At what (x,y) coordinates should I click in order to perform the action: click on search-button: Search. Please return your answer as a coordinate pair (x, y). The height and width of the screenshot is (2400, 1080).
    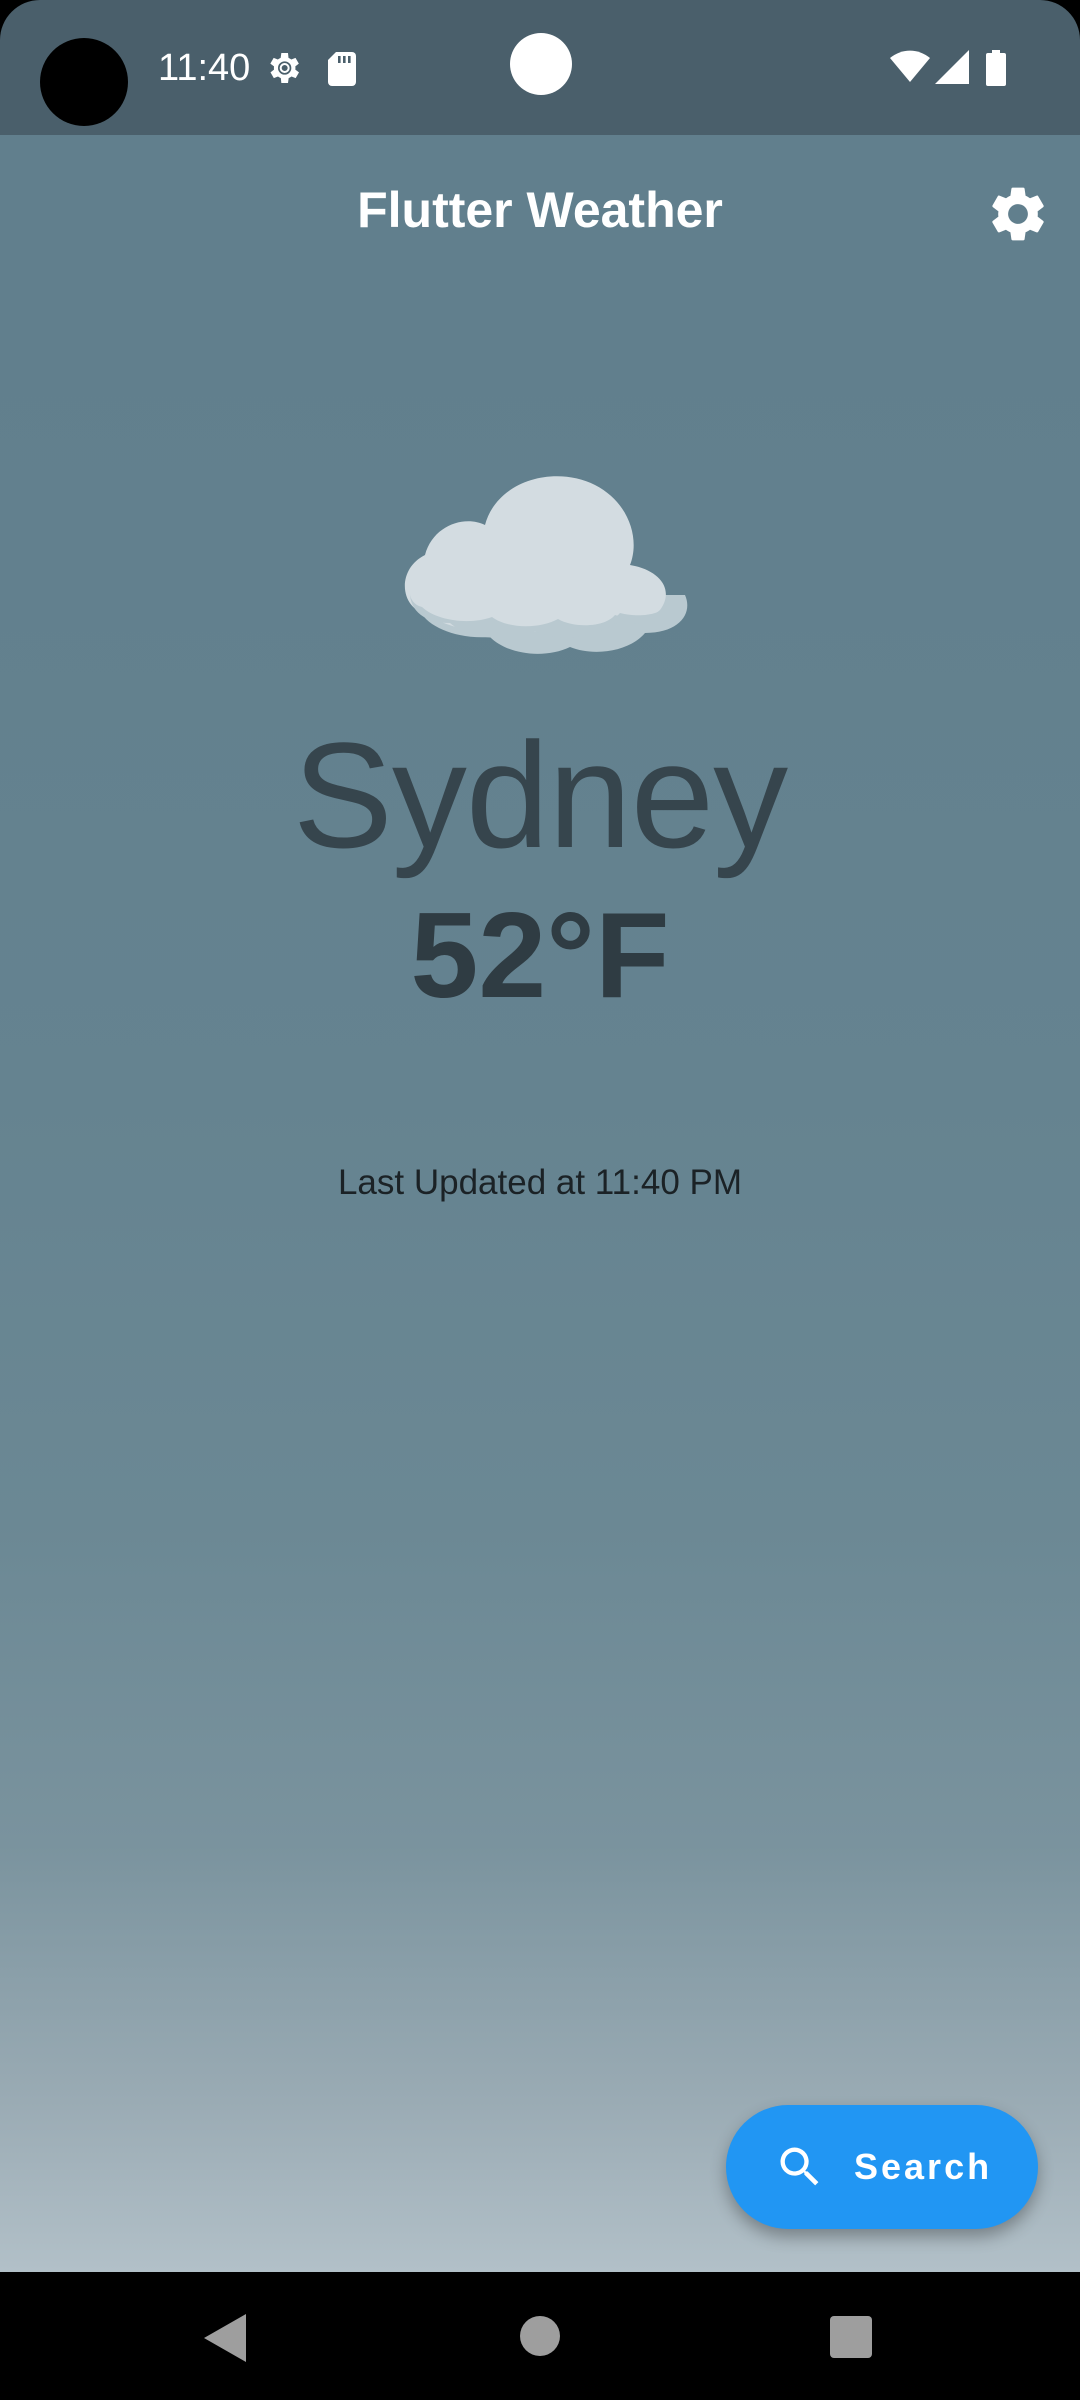
    Looking at the image, I should click on (882, 2167).